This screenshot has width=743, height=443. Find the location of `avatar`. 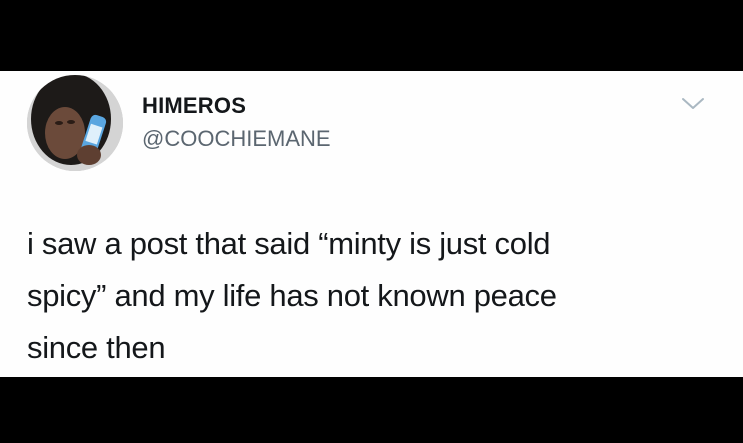

avatar is located at coordinates (75, 123).